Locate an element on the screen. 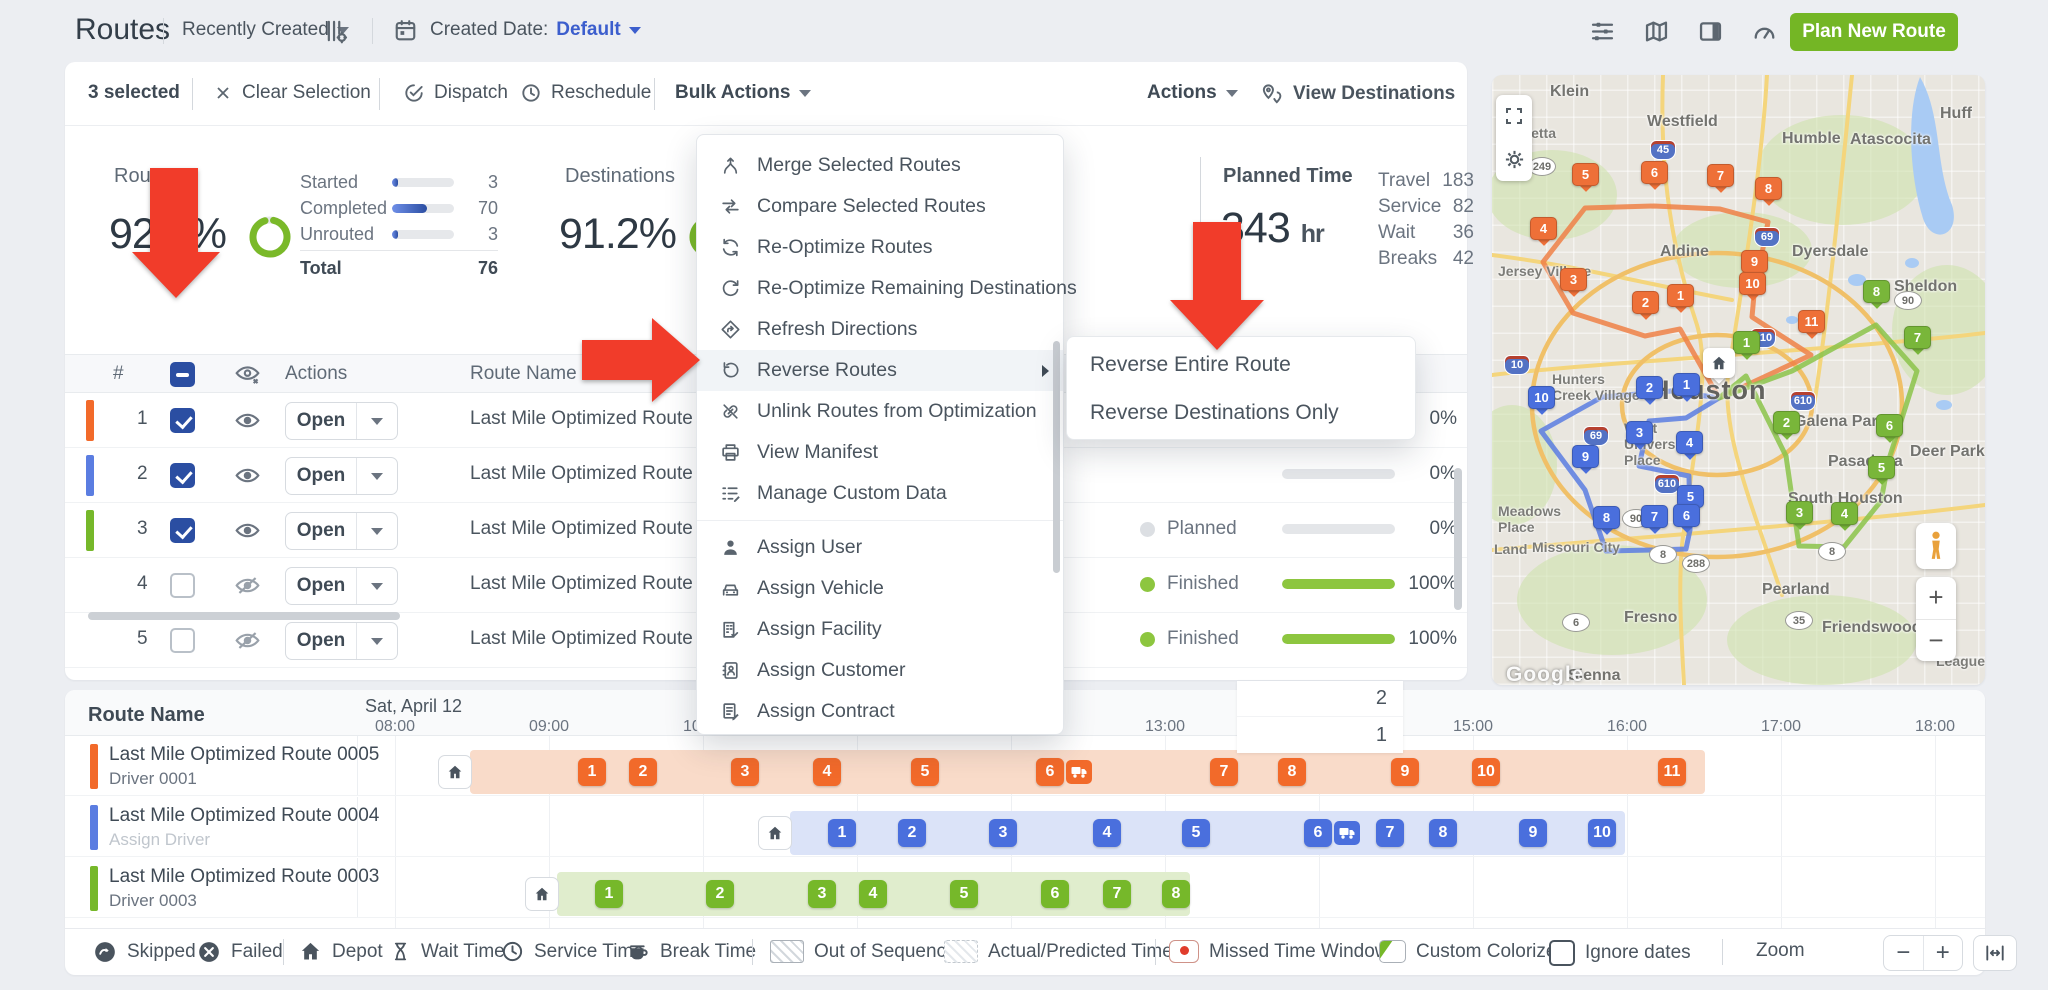 The height and width of the screenshot is (990, 2048). menu-item-assign-customer: Assign Customer is located at coordinates (880, 670).